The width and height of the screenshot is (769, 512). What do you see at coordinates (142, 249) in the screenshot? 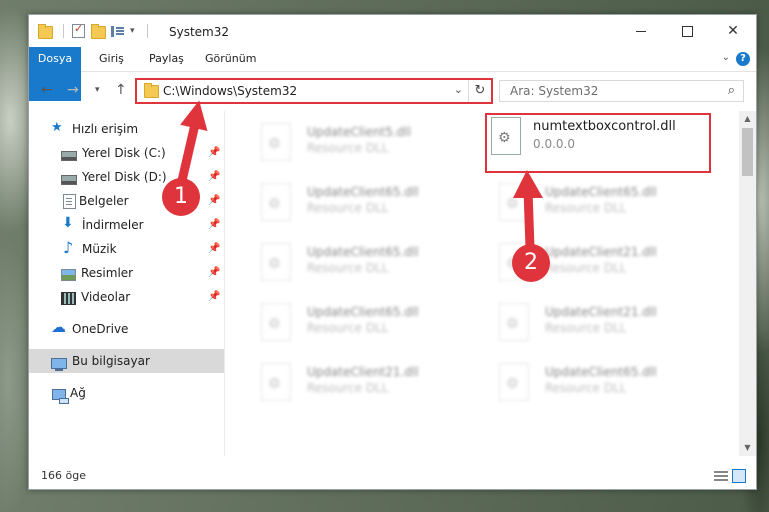
I see `sidebar-item-music: Müzik` at bounding box center [142, 249].